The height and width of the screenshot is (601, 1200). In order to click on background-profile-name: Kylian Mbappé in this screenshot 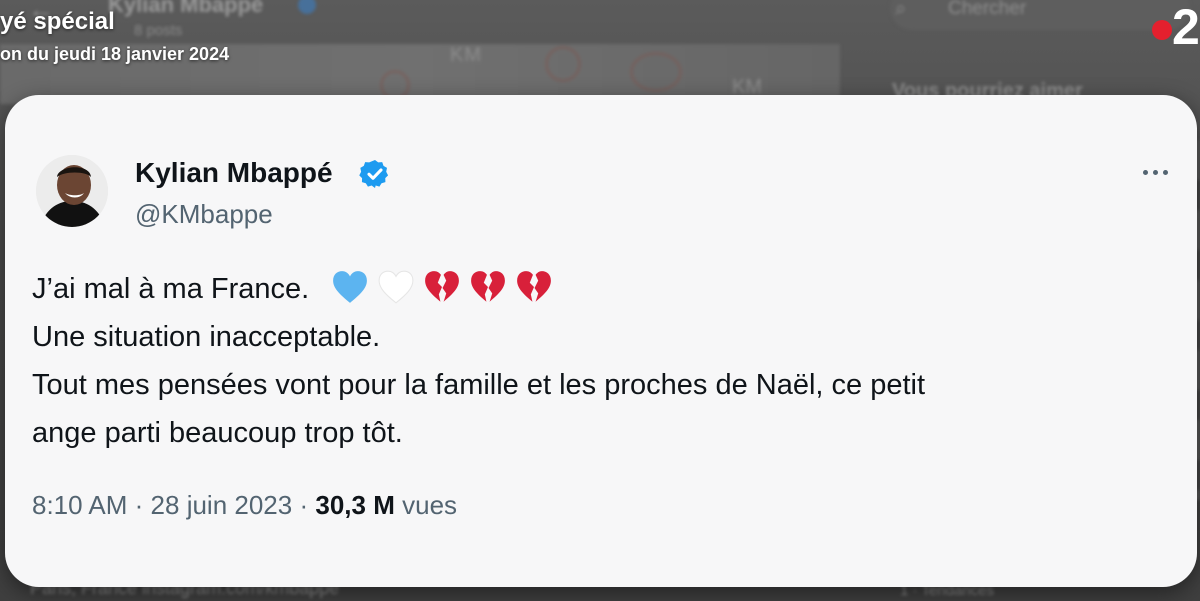, I will do `click(186, 8)`.